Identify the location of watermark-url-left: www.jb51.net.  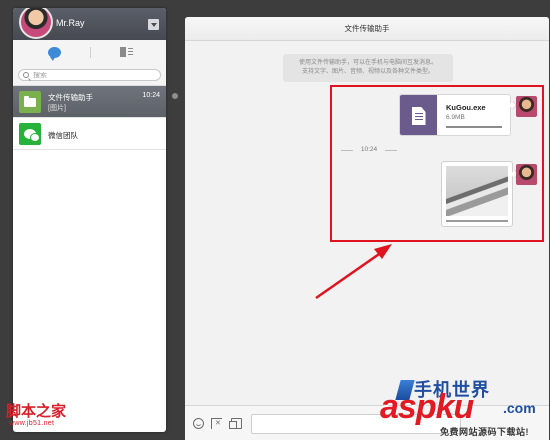
(32, 423).